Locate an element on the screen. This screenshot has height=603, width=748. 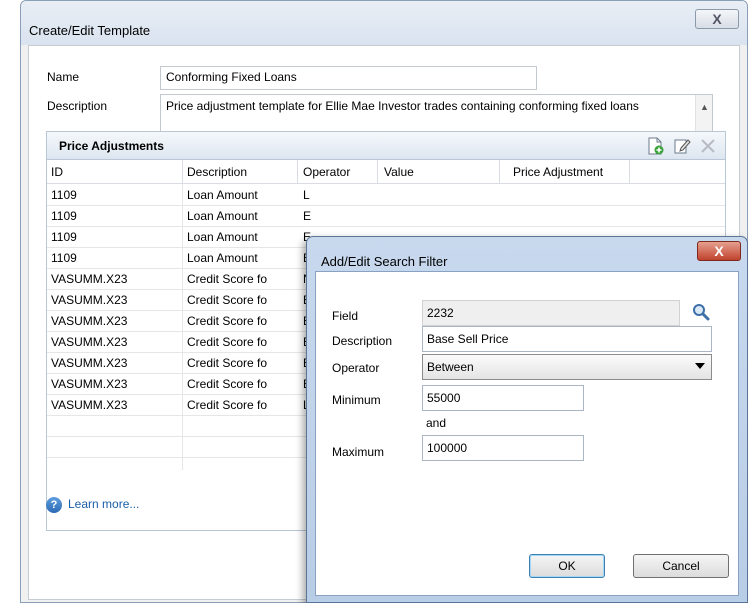
dialog-title: Add/Edit Search Filter is located at coordinates (384, 261).